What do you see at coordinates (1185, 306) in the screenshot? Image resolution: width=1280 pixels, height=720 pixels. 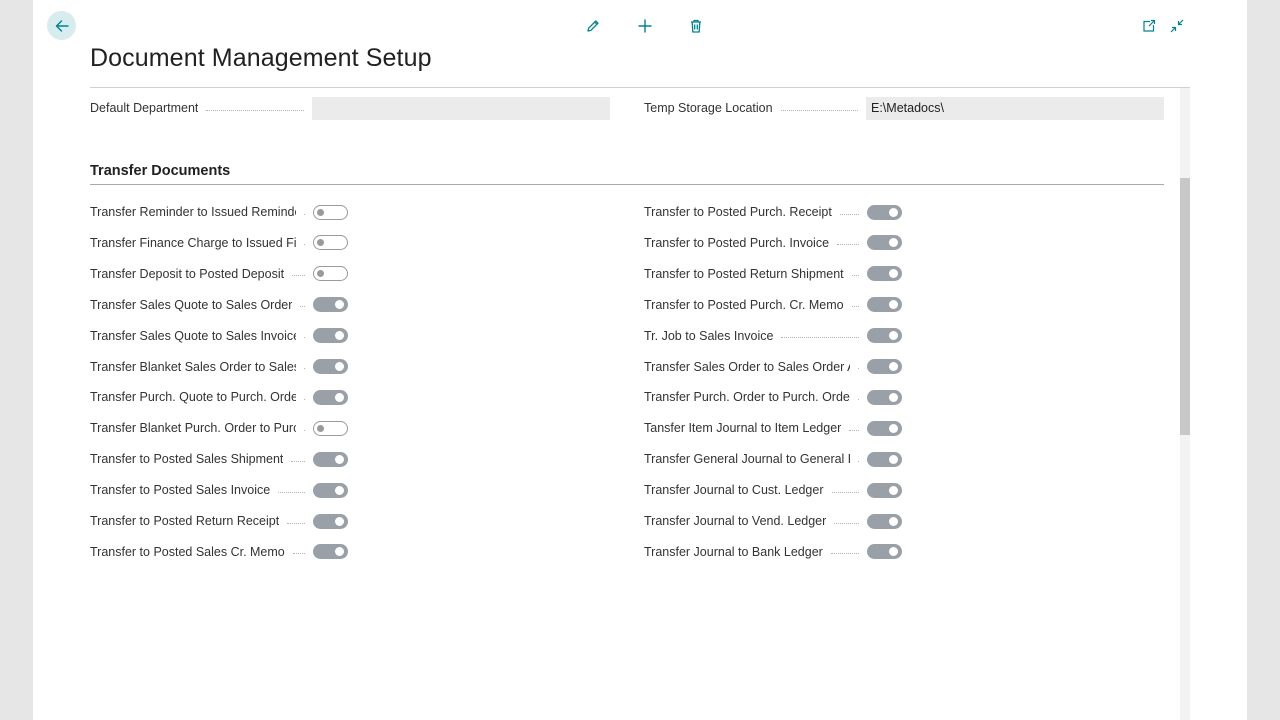 I see `scrollbar-thumb` at bounding box center [1185, 306].